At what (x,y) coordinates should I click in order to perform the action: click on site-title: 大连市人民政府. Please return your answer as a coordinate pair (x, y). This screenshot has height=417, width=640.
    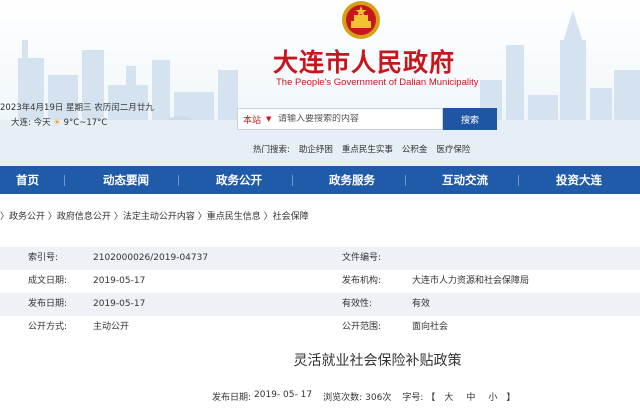
    Looking at the image, I should click on (364, 61).